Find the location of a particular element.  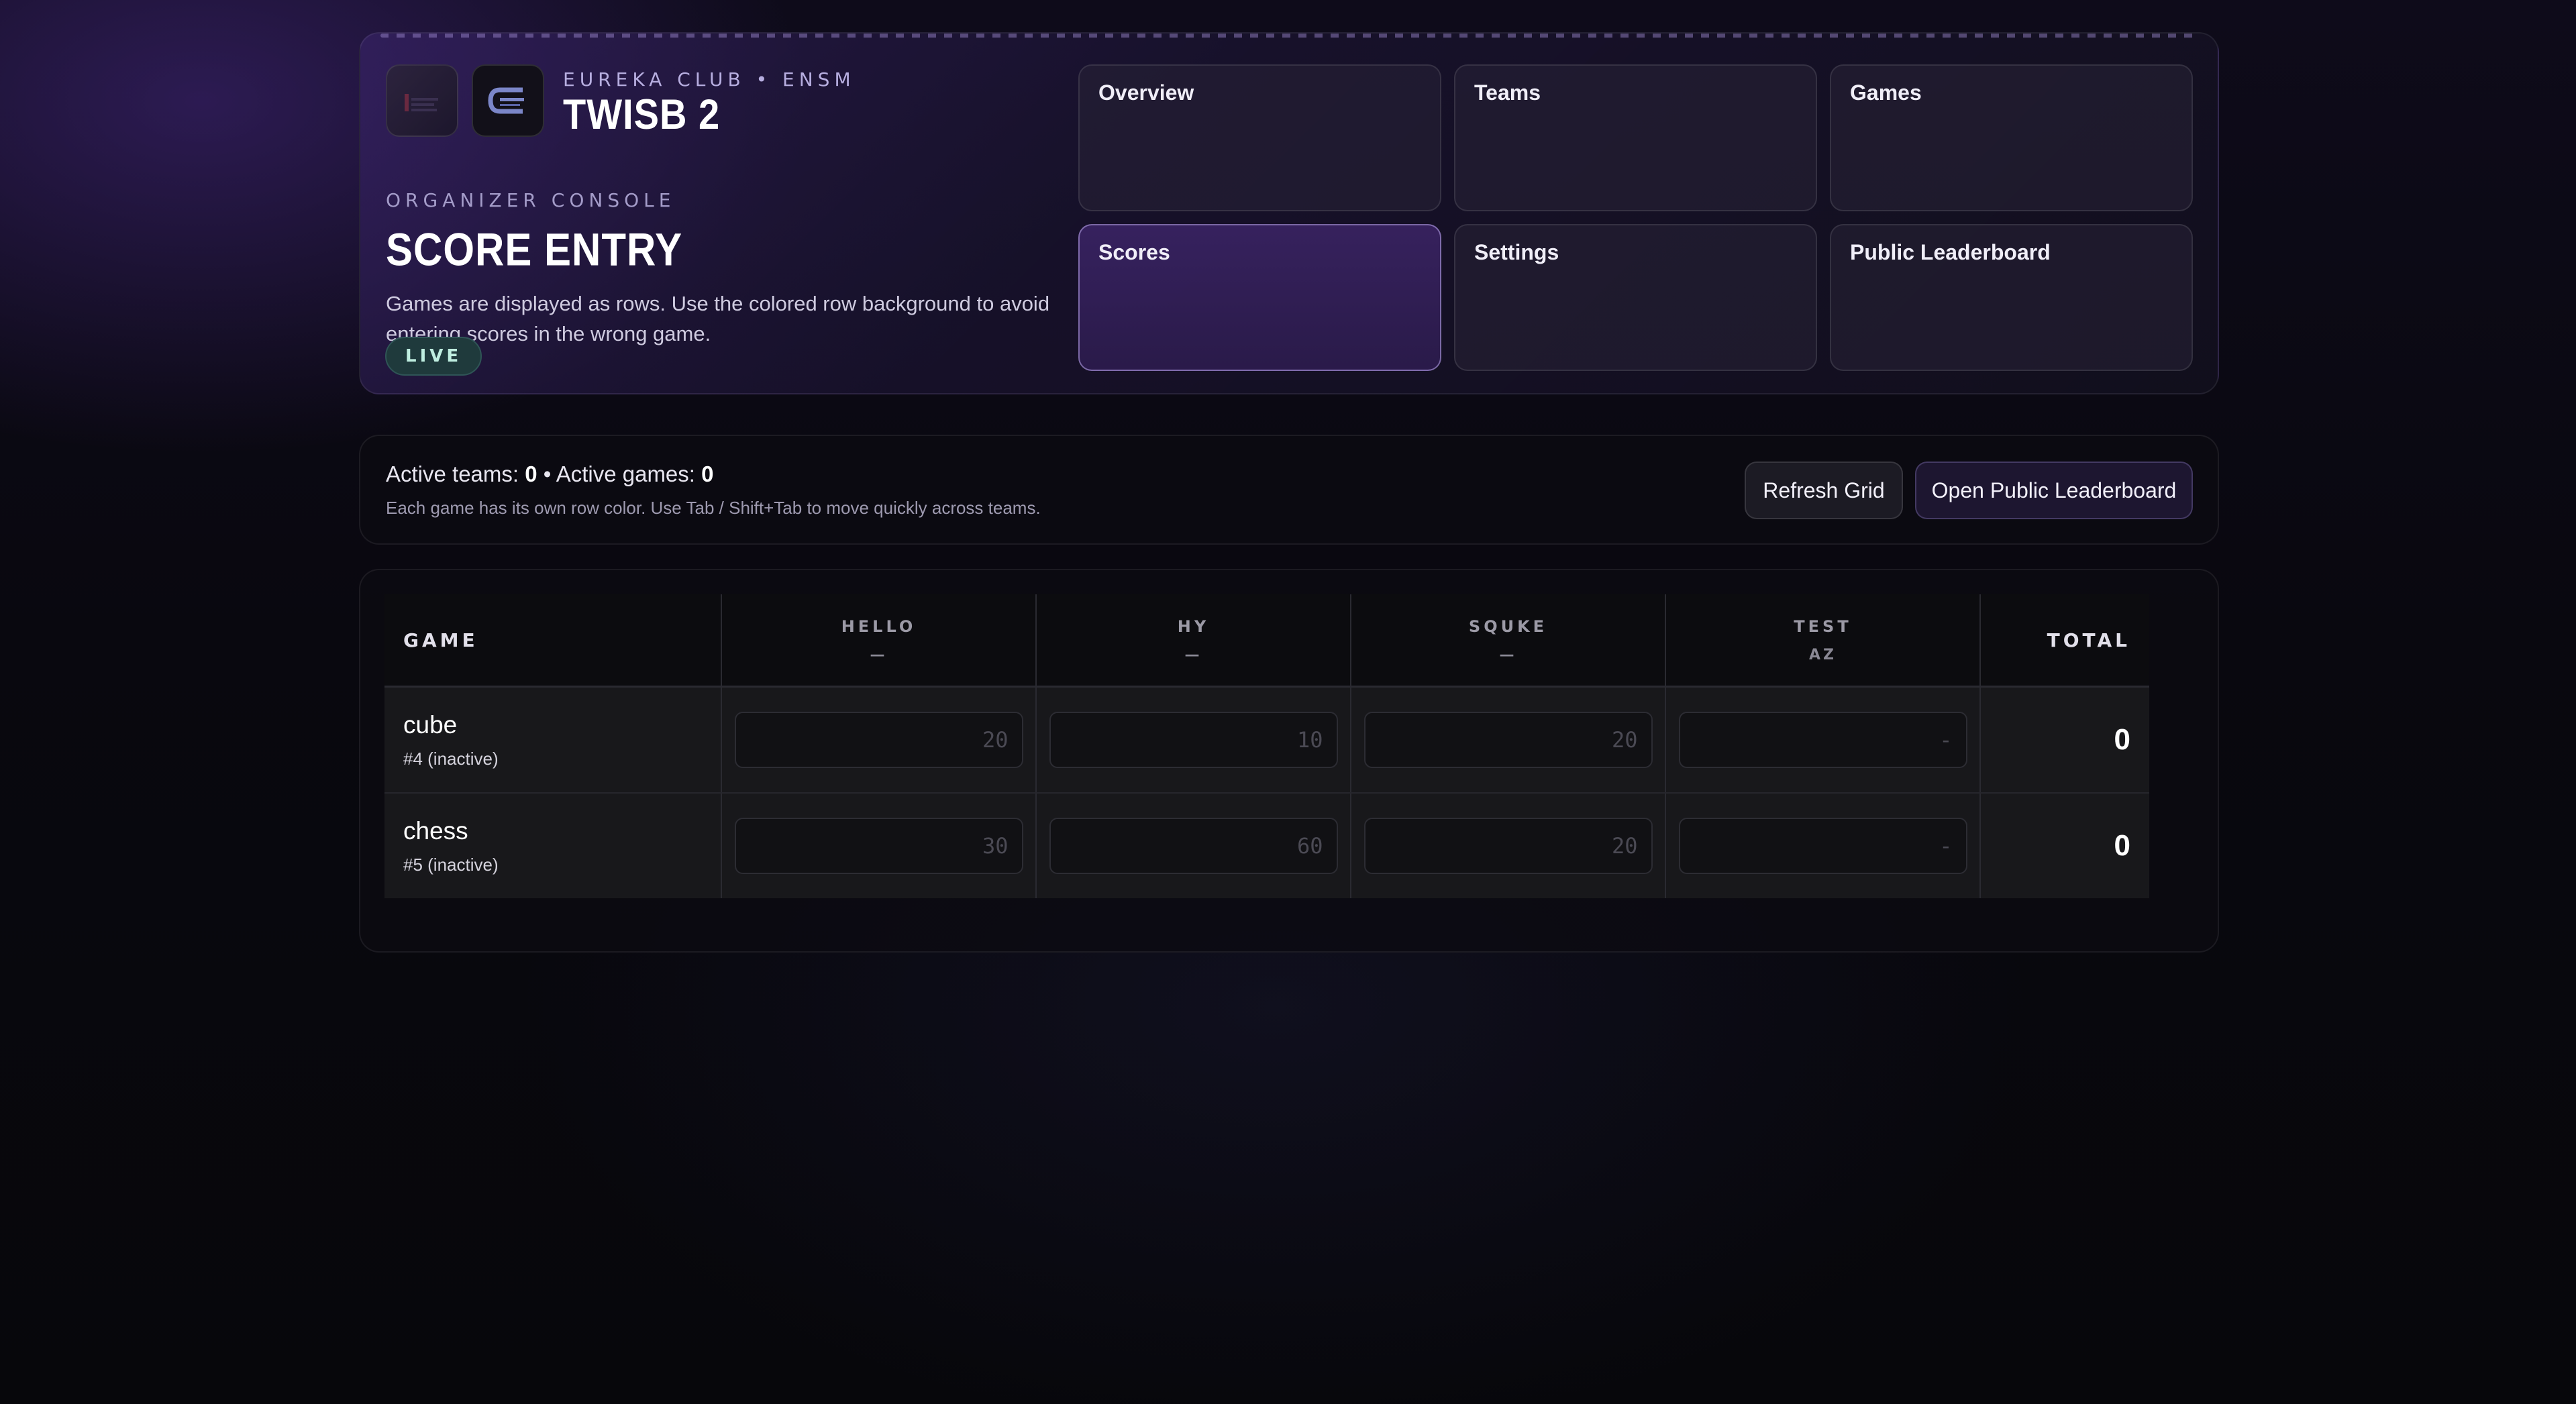

nav-teams: Teams is located at coordinates (1635, 137).